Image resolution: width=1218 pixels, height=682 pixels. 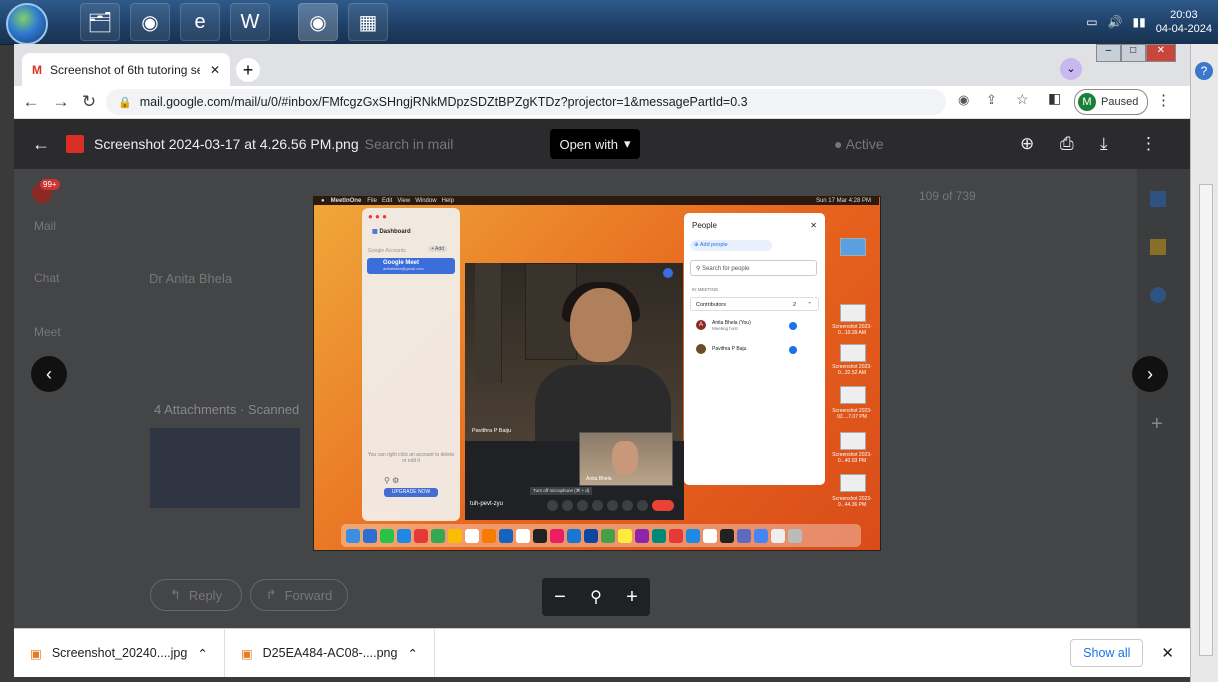 What do you see at coordinates (330, 653) in the screenshot?
I see `download-item-2: ▣ D25EA484-AC08-....png ⌃` at bounding box center [330, 653].